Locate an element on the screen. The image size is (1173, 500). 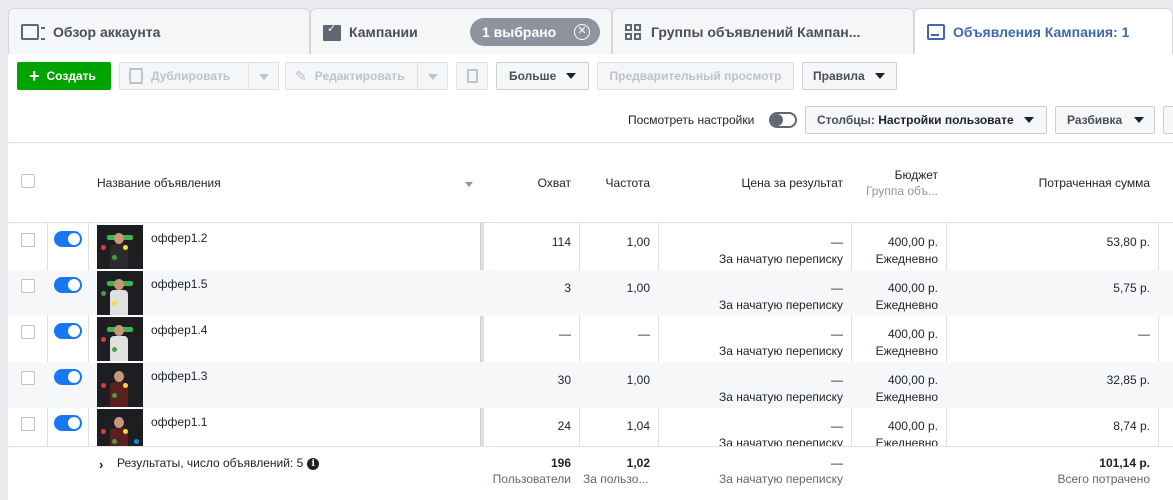
selection-pill: 1 выбрано ✕ is located at coordinates (535, 32).